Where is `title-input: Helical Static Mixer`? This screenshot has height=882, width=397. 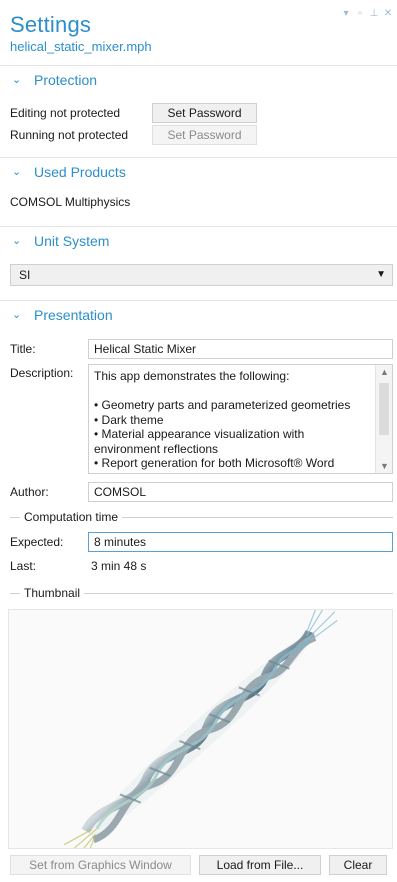
title-input: Helical Static Mixer is located at coordinates (240, 349).